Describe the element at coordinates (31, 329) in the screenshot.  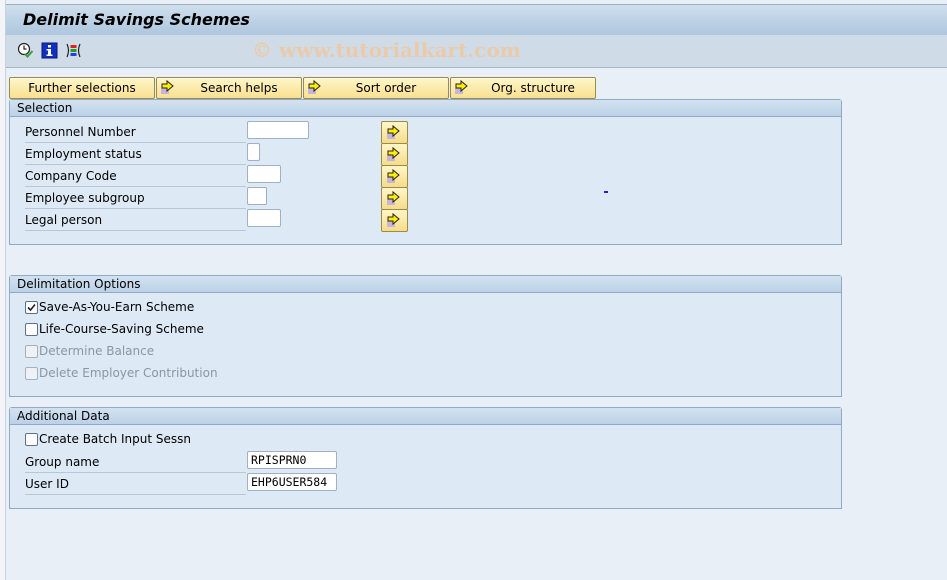
I see `life-course-saving-checkbox` at that location.